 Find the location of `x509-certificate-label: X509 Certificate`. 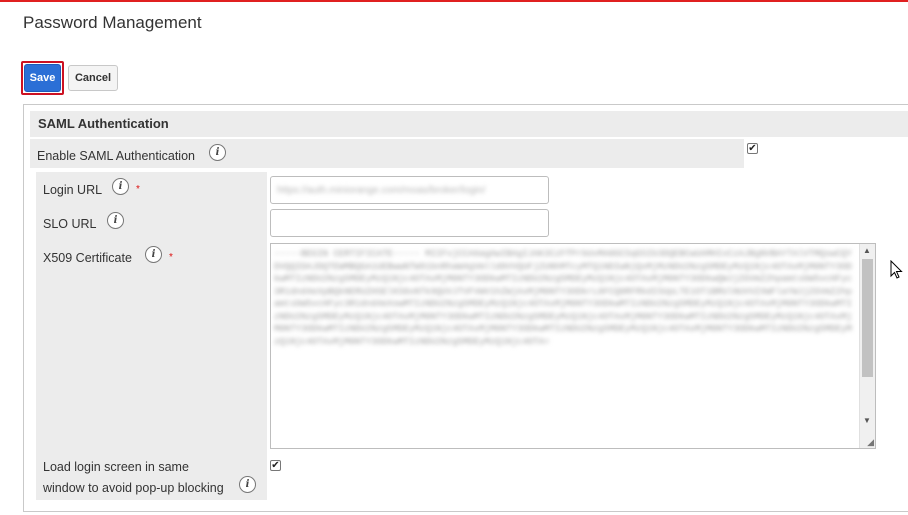

x509-certificate-label: X509 Certificate is located at coordinates (87, 258).